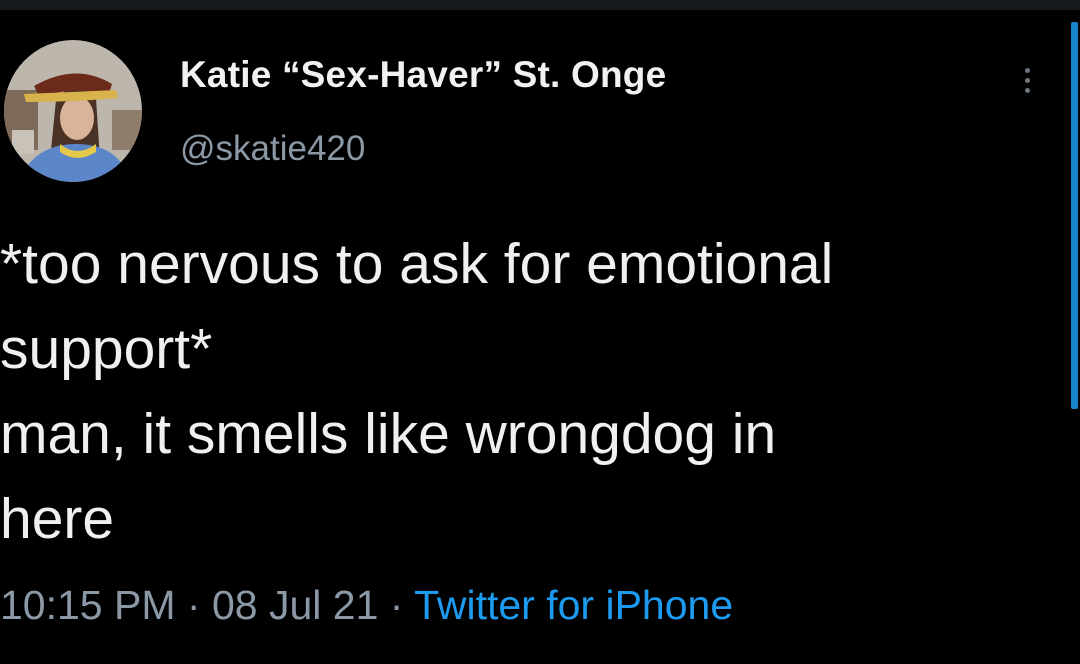 The height and width of the screenshot is (664, 1080). Describe the element at coordinates (388, 434) in the screenshot. I see `tweet-text-line: man, it smells like wrongdog in` at that location.